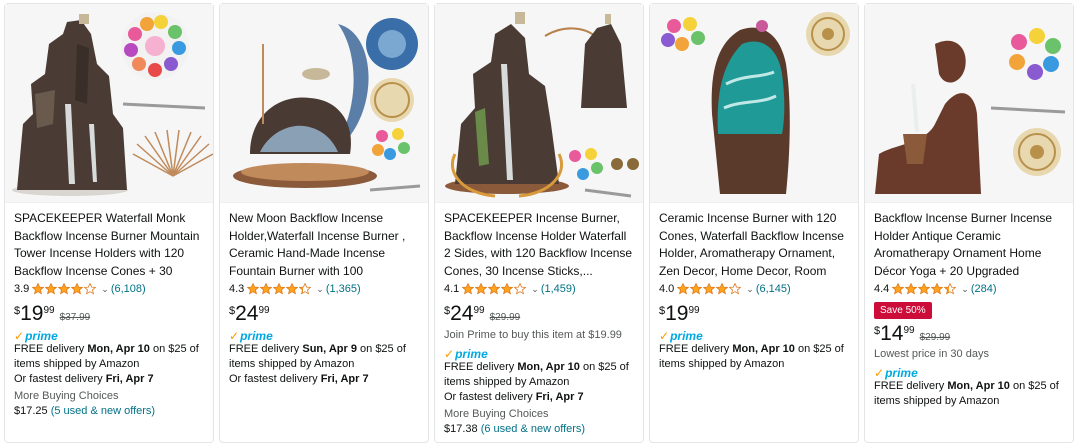 This screenshot has width=1080, height=447. What do you see at coordinates (559, 397) in the screenshot?
I see `fastest-date: Fri, Apr 7` at bounding box center [559, 397].